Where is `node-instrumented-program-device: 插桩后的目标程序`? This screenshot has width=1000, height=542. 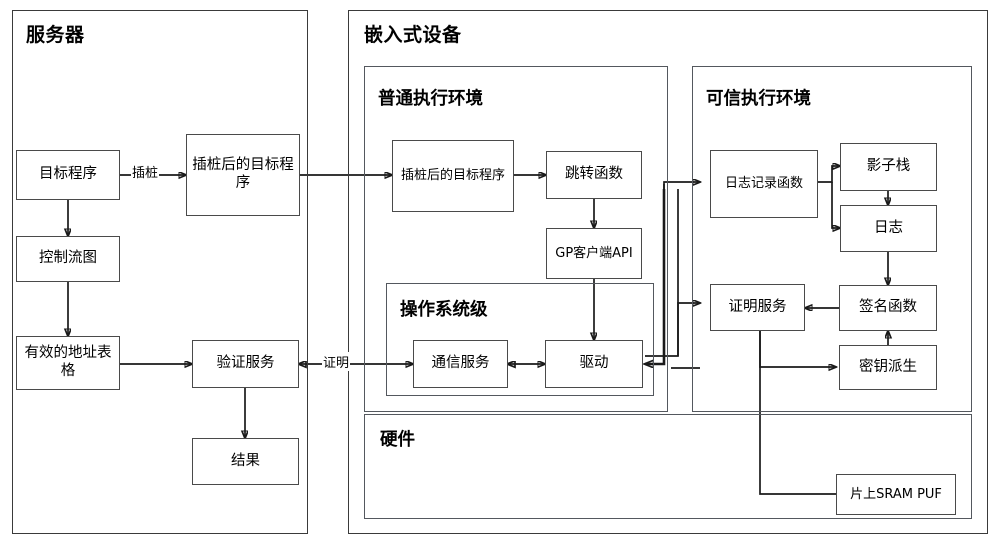 node-instrumented-program-device: 插桩后的目标程序 is located at coordinates (453, 176).